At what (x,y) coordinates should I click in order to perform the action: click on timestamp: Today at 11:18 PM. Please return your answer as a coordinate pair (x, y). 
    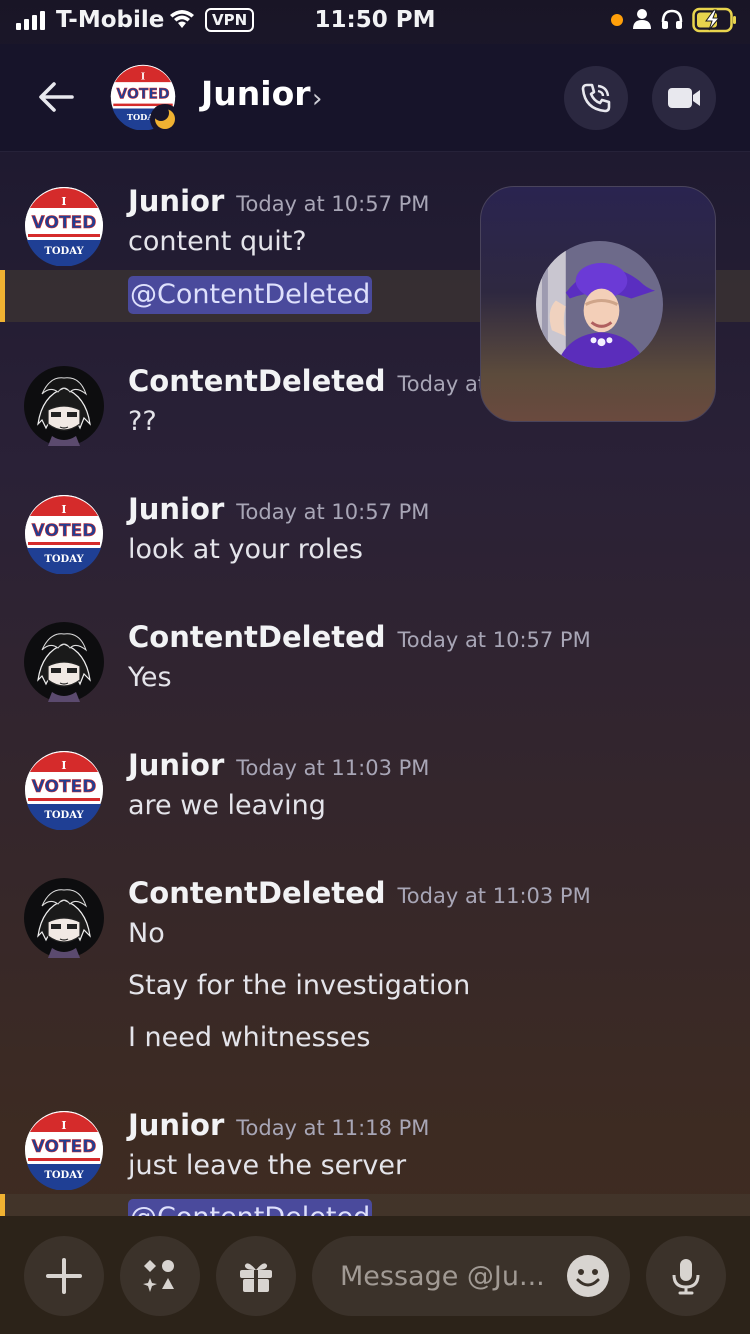
    Looking at the image, I should click on (333, 1128).